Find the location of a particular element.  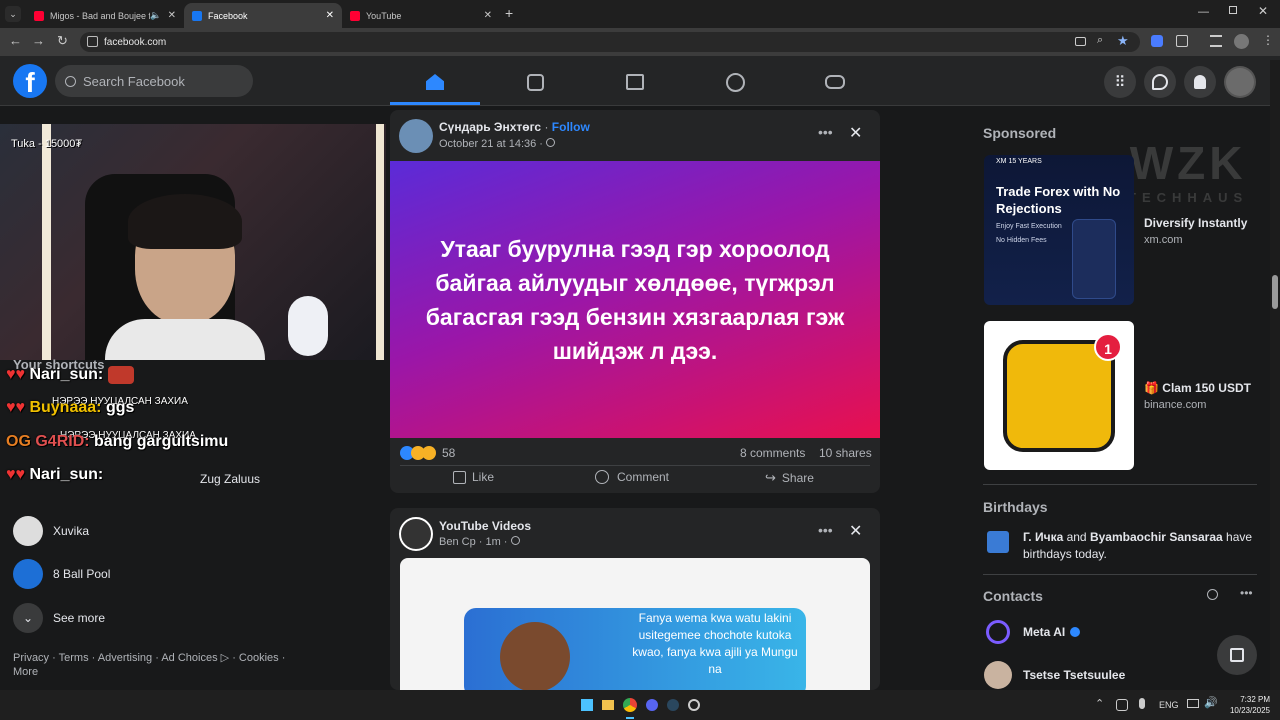

contact-item: Meta AI is located at coordinates (1033, 632).